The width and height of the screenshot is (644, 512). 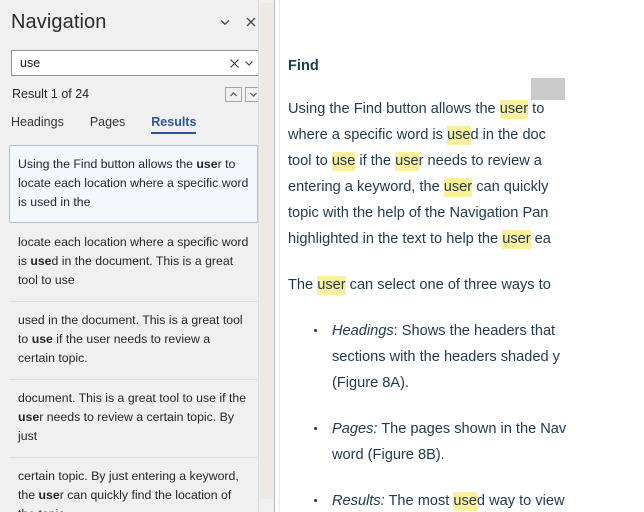 I want to click on navigation-pane-scrollbar, so click(x=266, y=256).